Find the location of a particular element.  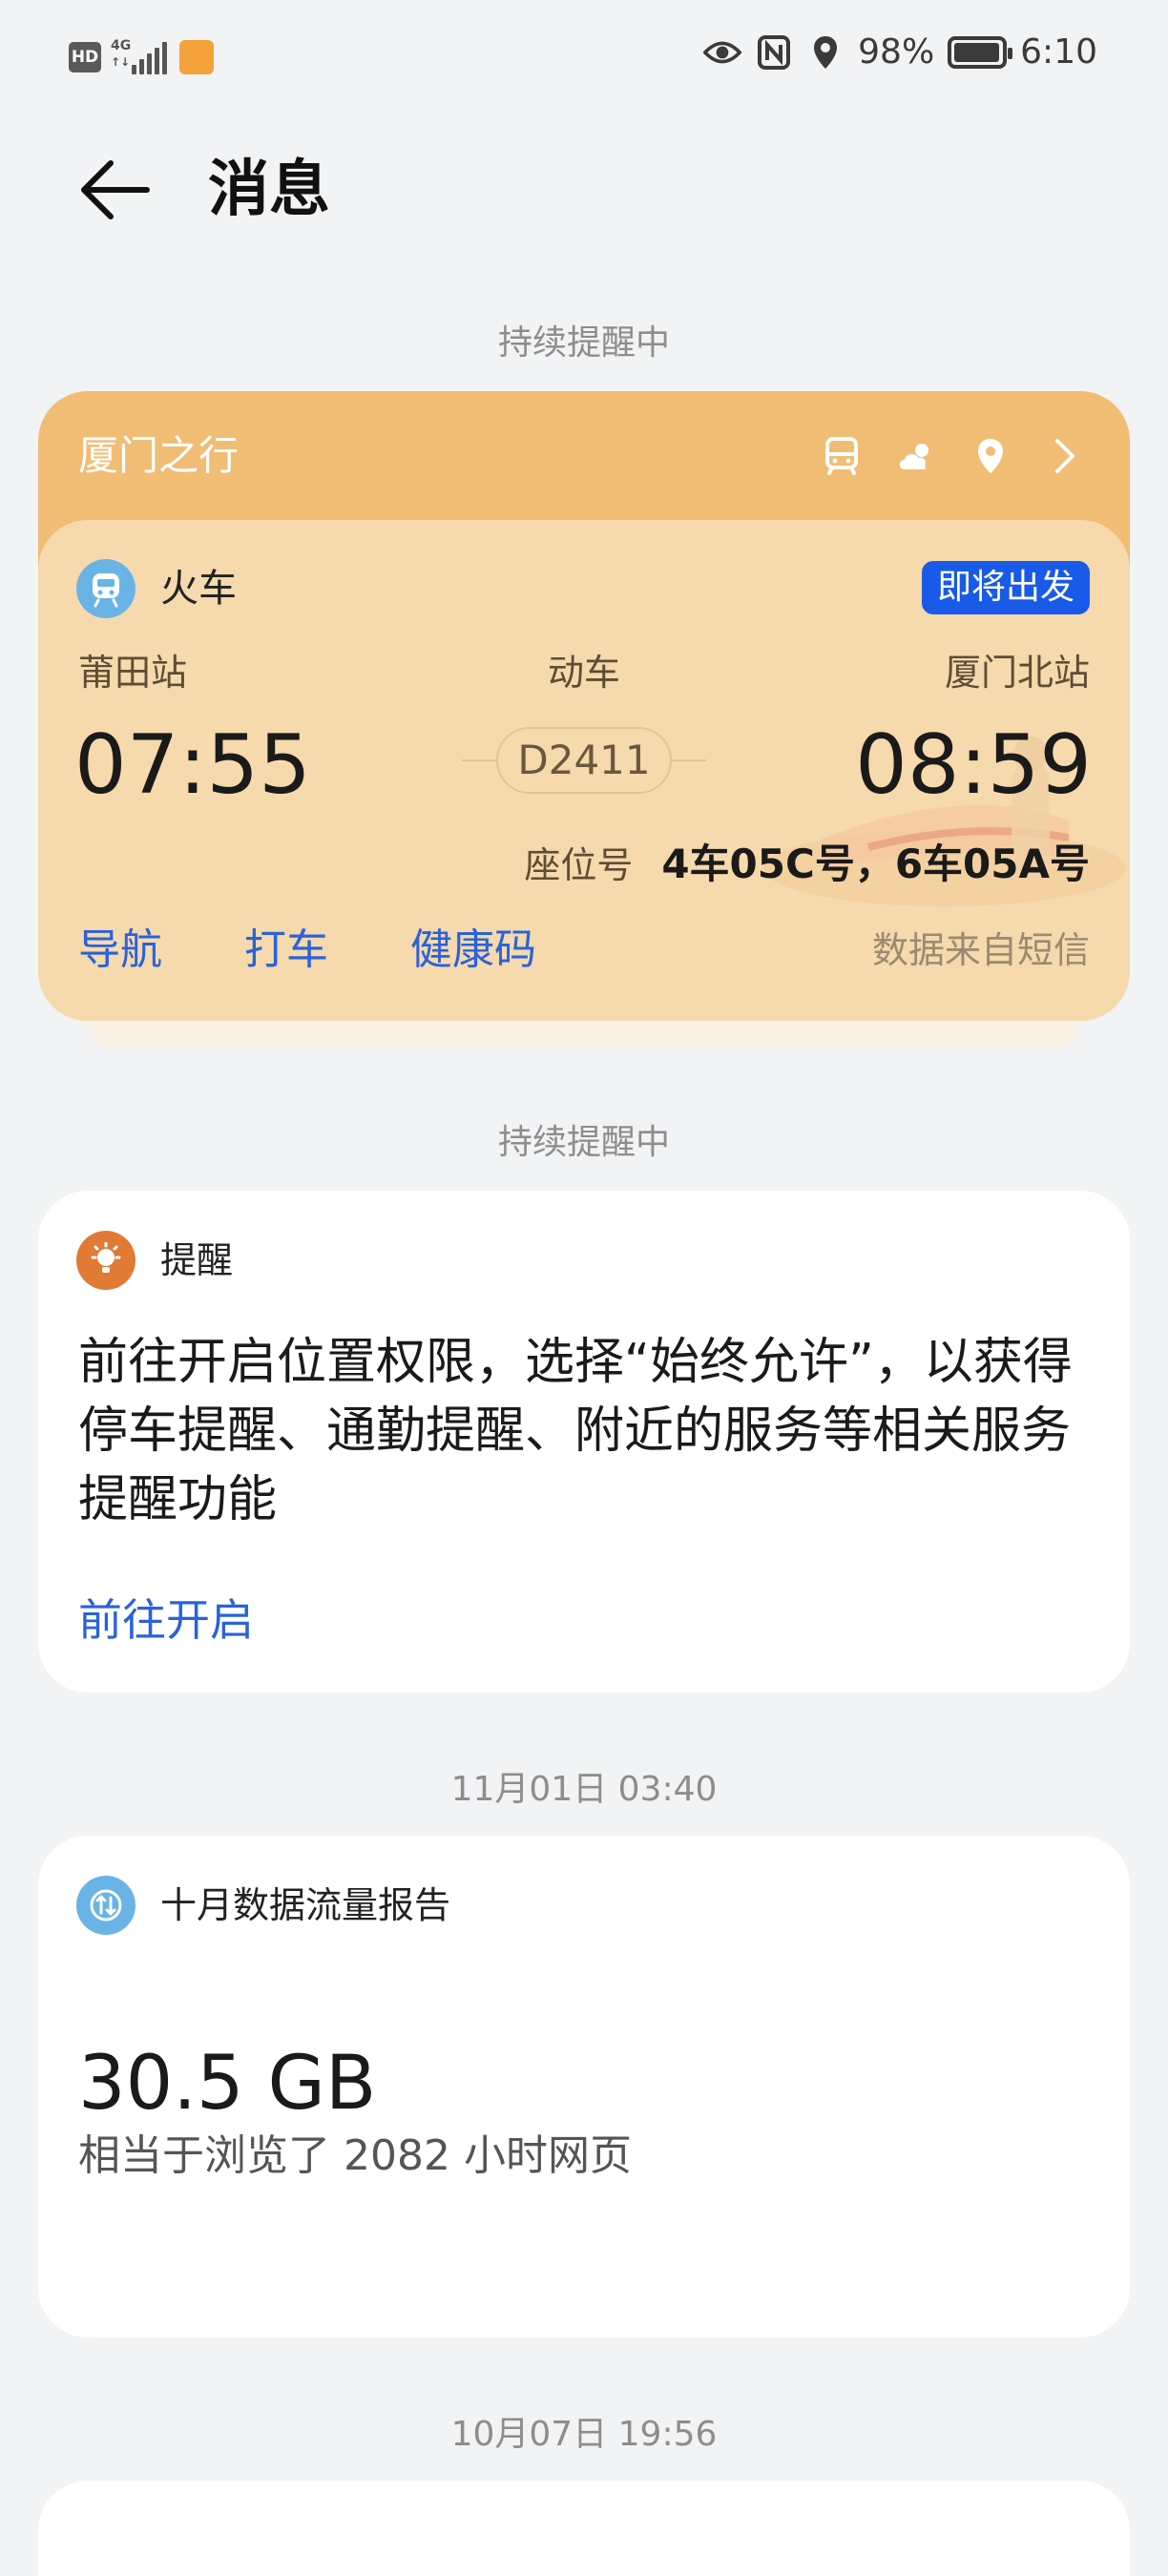

status-badge: 即将出发 is located at coordinates (1005, 587).